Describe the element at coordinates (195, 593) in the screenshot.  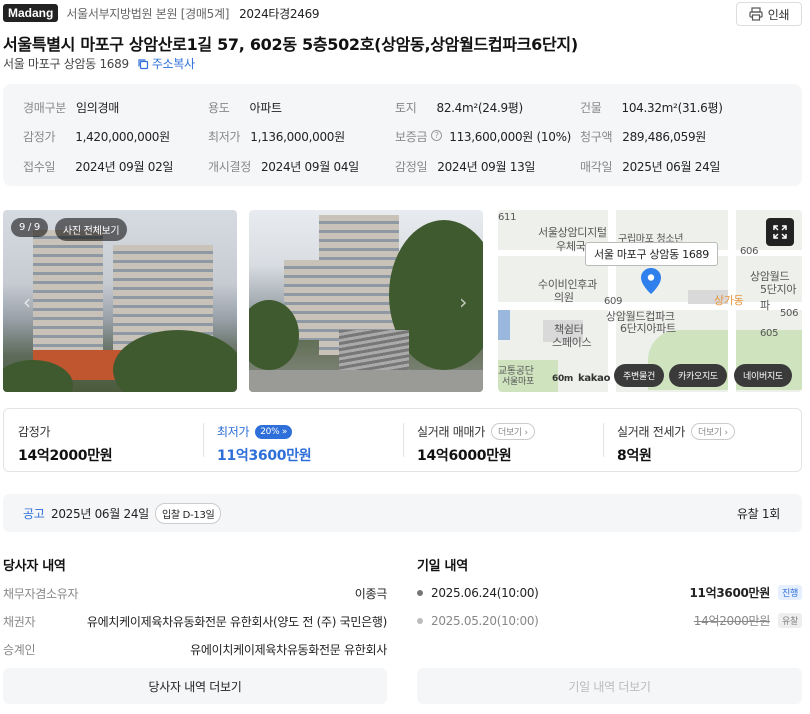
I see `party-row: 채무자겸소유자 이종극` at that location.